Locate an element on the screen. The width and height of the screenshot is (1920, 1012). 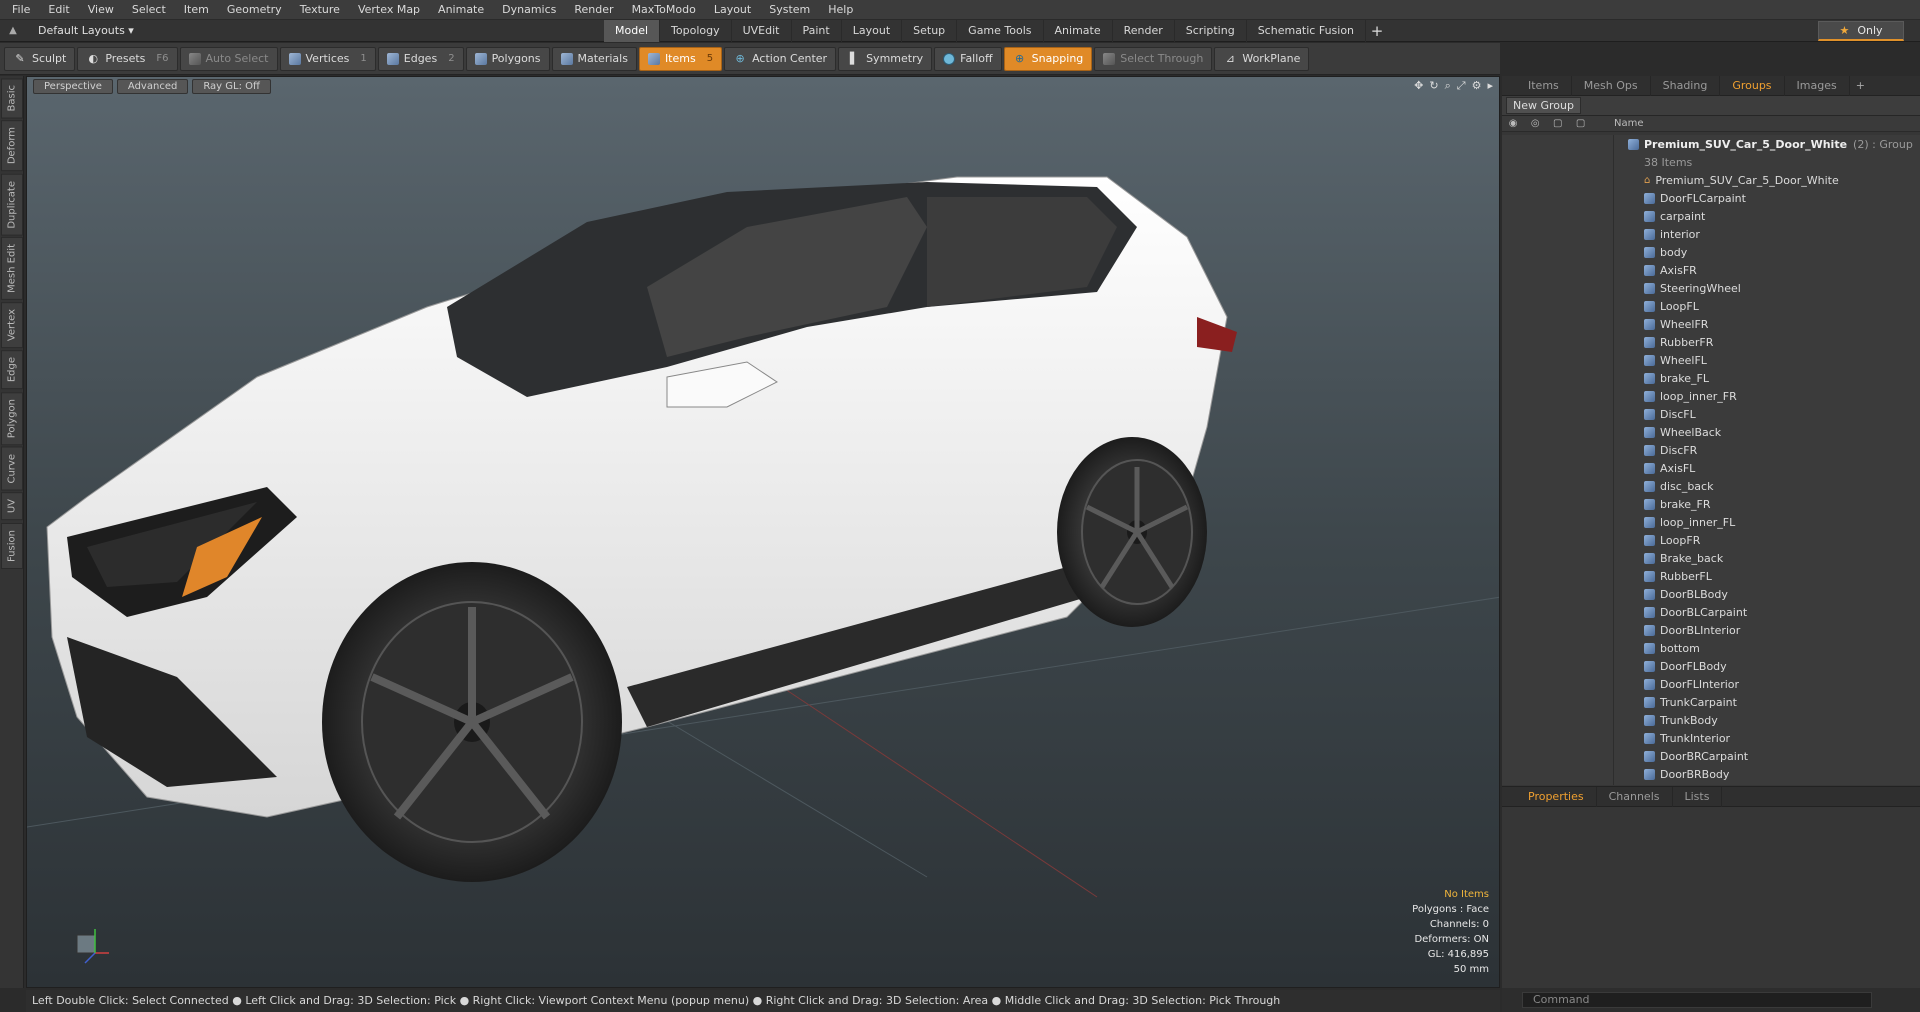
sidebar-tab-uv: UV is located at coordinates (12, 506).